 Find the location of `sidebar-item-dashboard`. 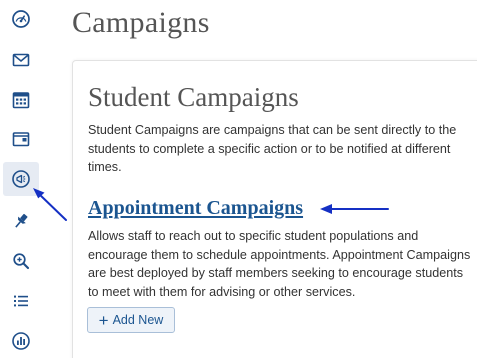

sidebar-item-dashboard is located at coordinates (21, 19).